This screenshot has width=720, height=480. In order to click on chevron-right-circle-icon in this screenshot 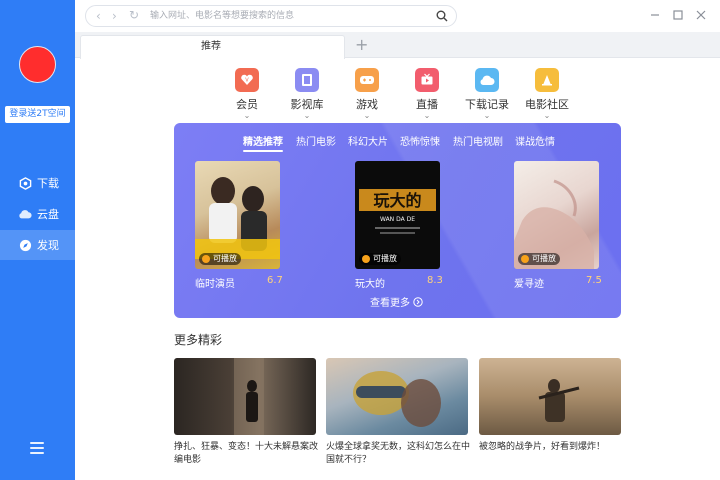, I will do `click(418, 302)`.